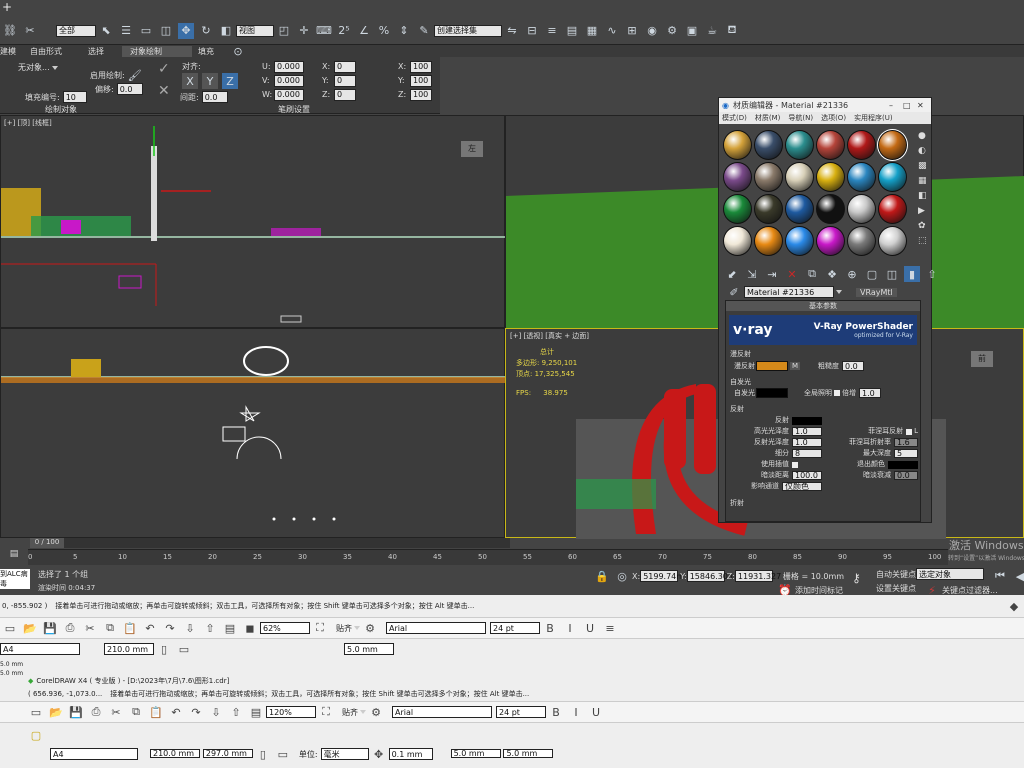  I want to click on y-field: 0, so click(345, 81).